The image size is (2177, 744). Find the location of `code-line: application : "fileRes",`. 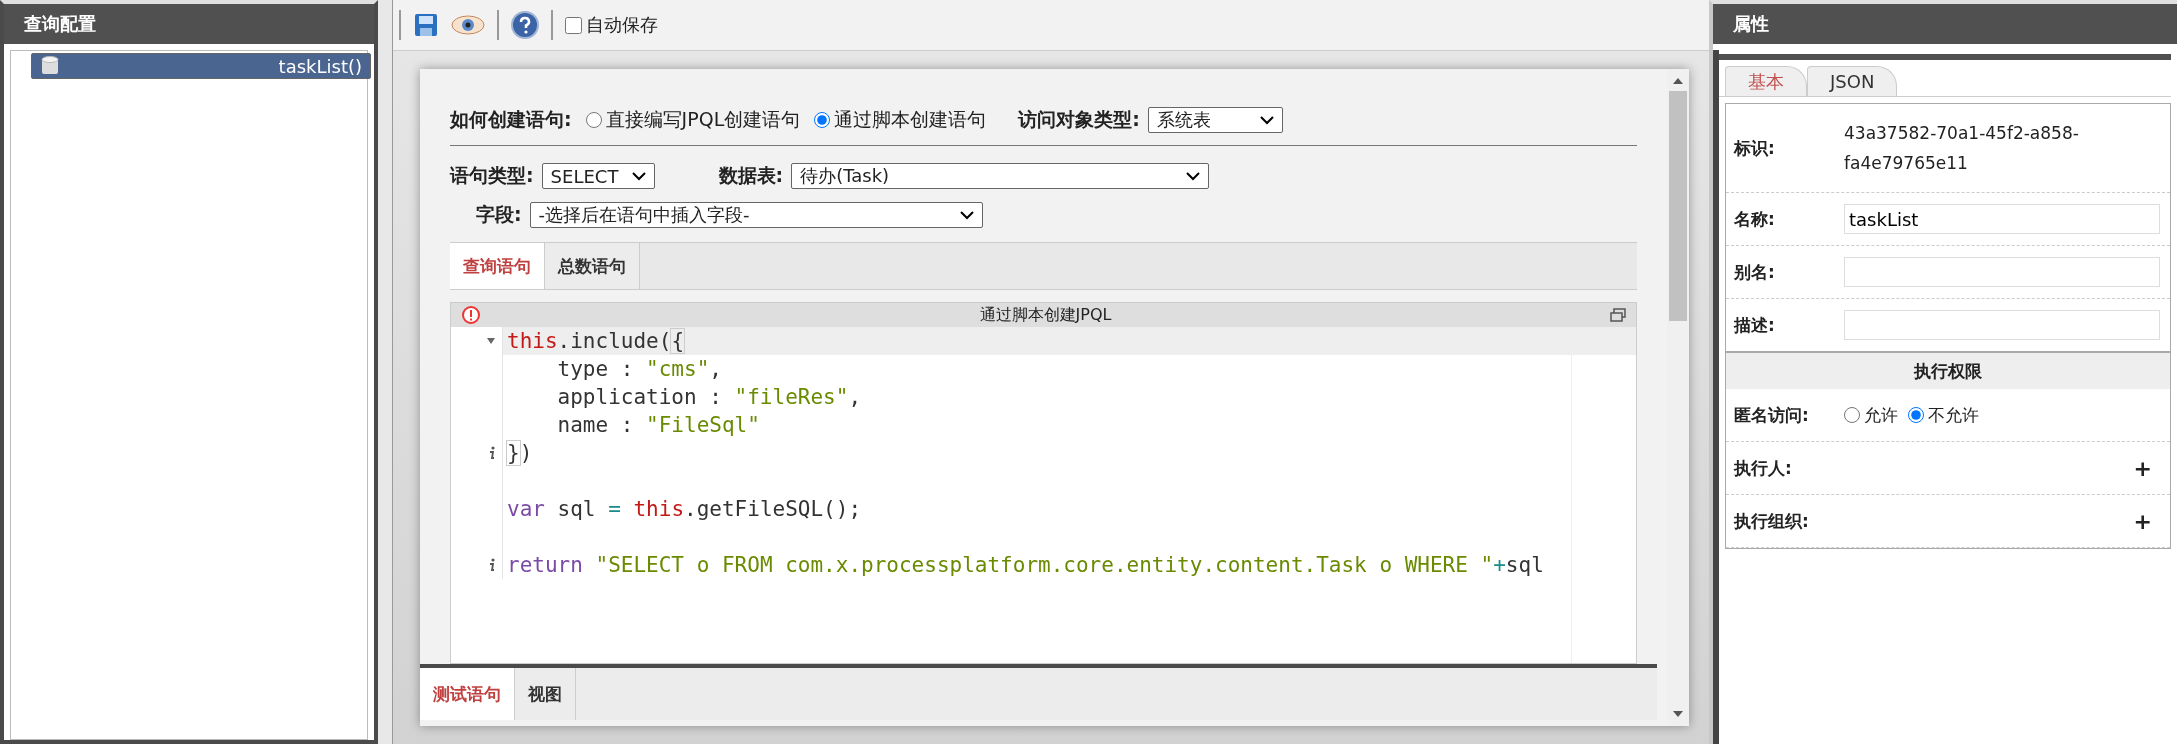

code-line: application : "fileRes", is located at coordinates (709, 397).